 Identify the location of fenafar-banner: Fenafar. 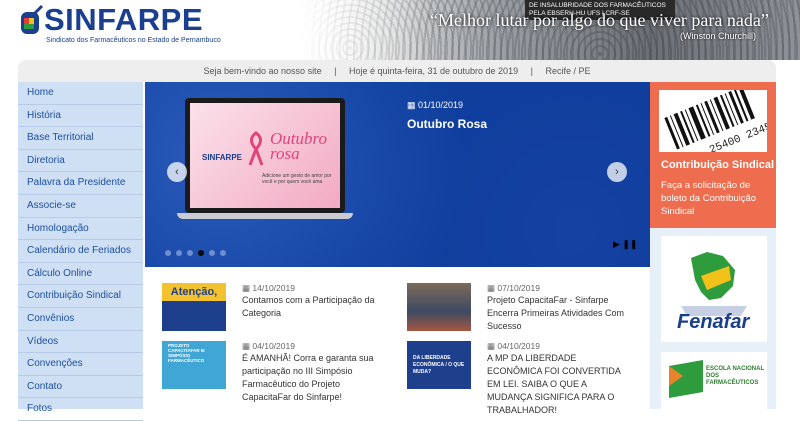
(714, 289).